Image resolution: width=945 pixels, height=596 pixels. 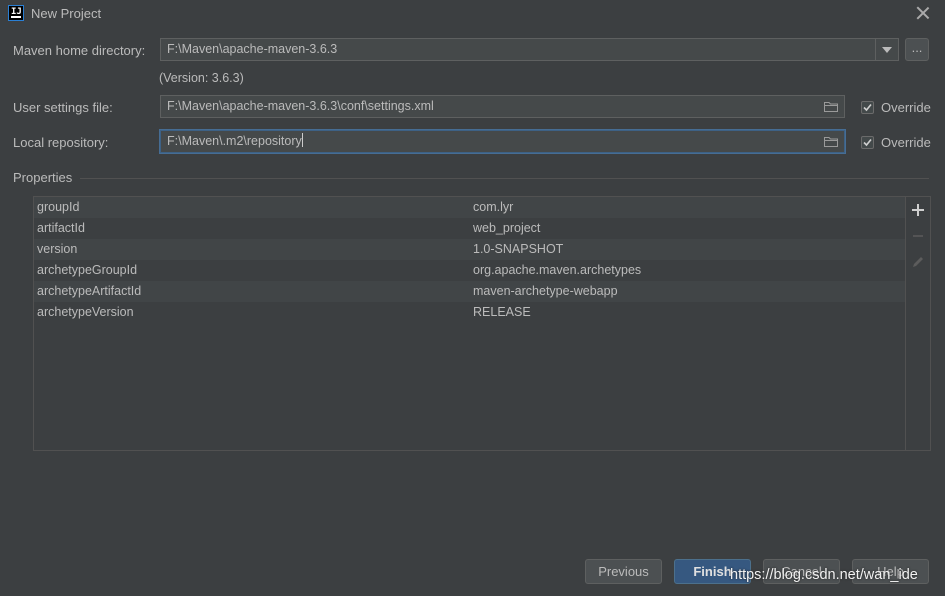 What do you see at coordinates (906, 142) in the screenshot?
I see `local-repository-override-label: Override` at bounding box center [906, 142].